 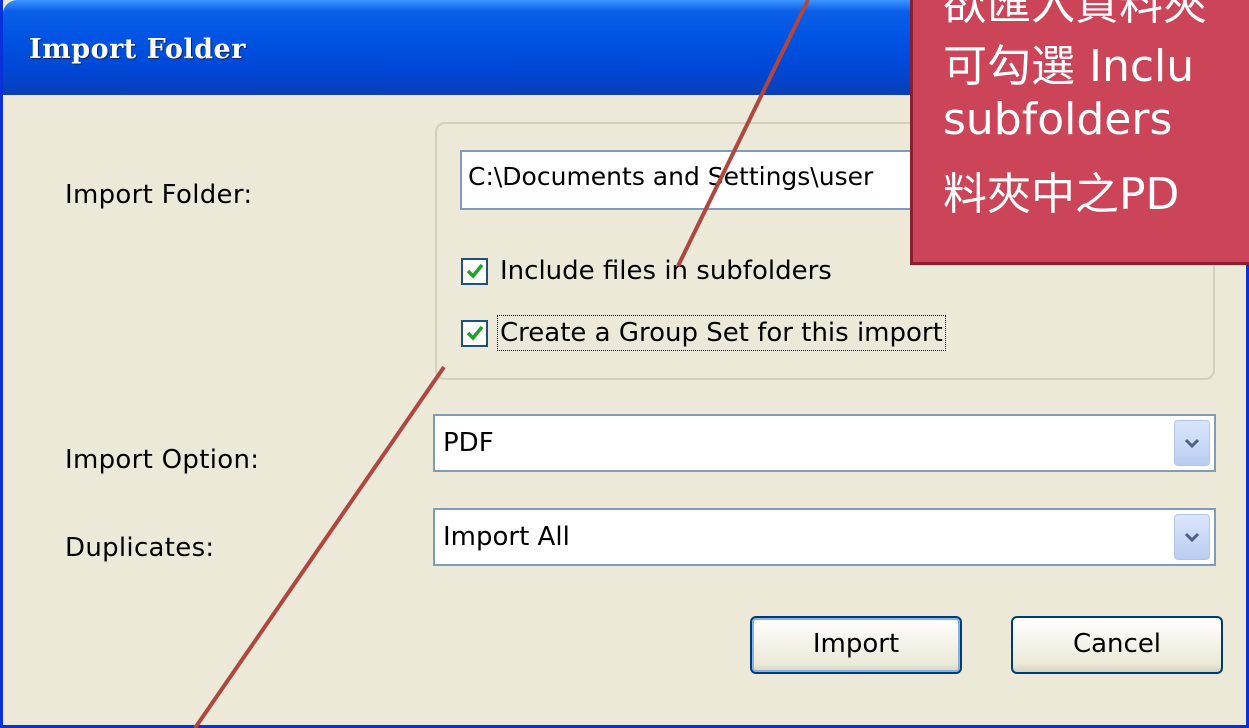 I want to click on annotation-line: subfolders, so click(x=1058, y=119).